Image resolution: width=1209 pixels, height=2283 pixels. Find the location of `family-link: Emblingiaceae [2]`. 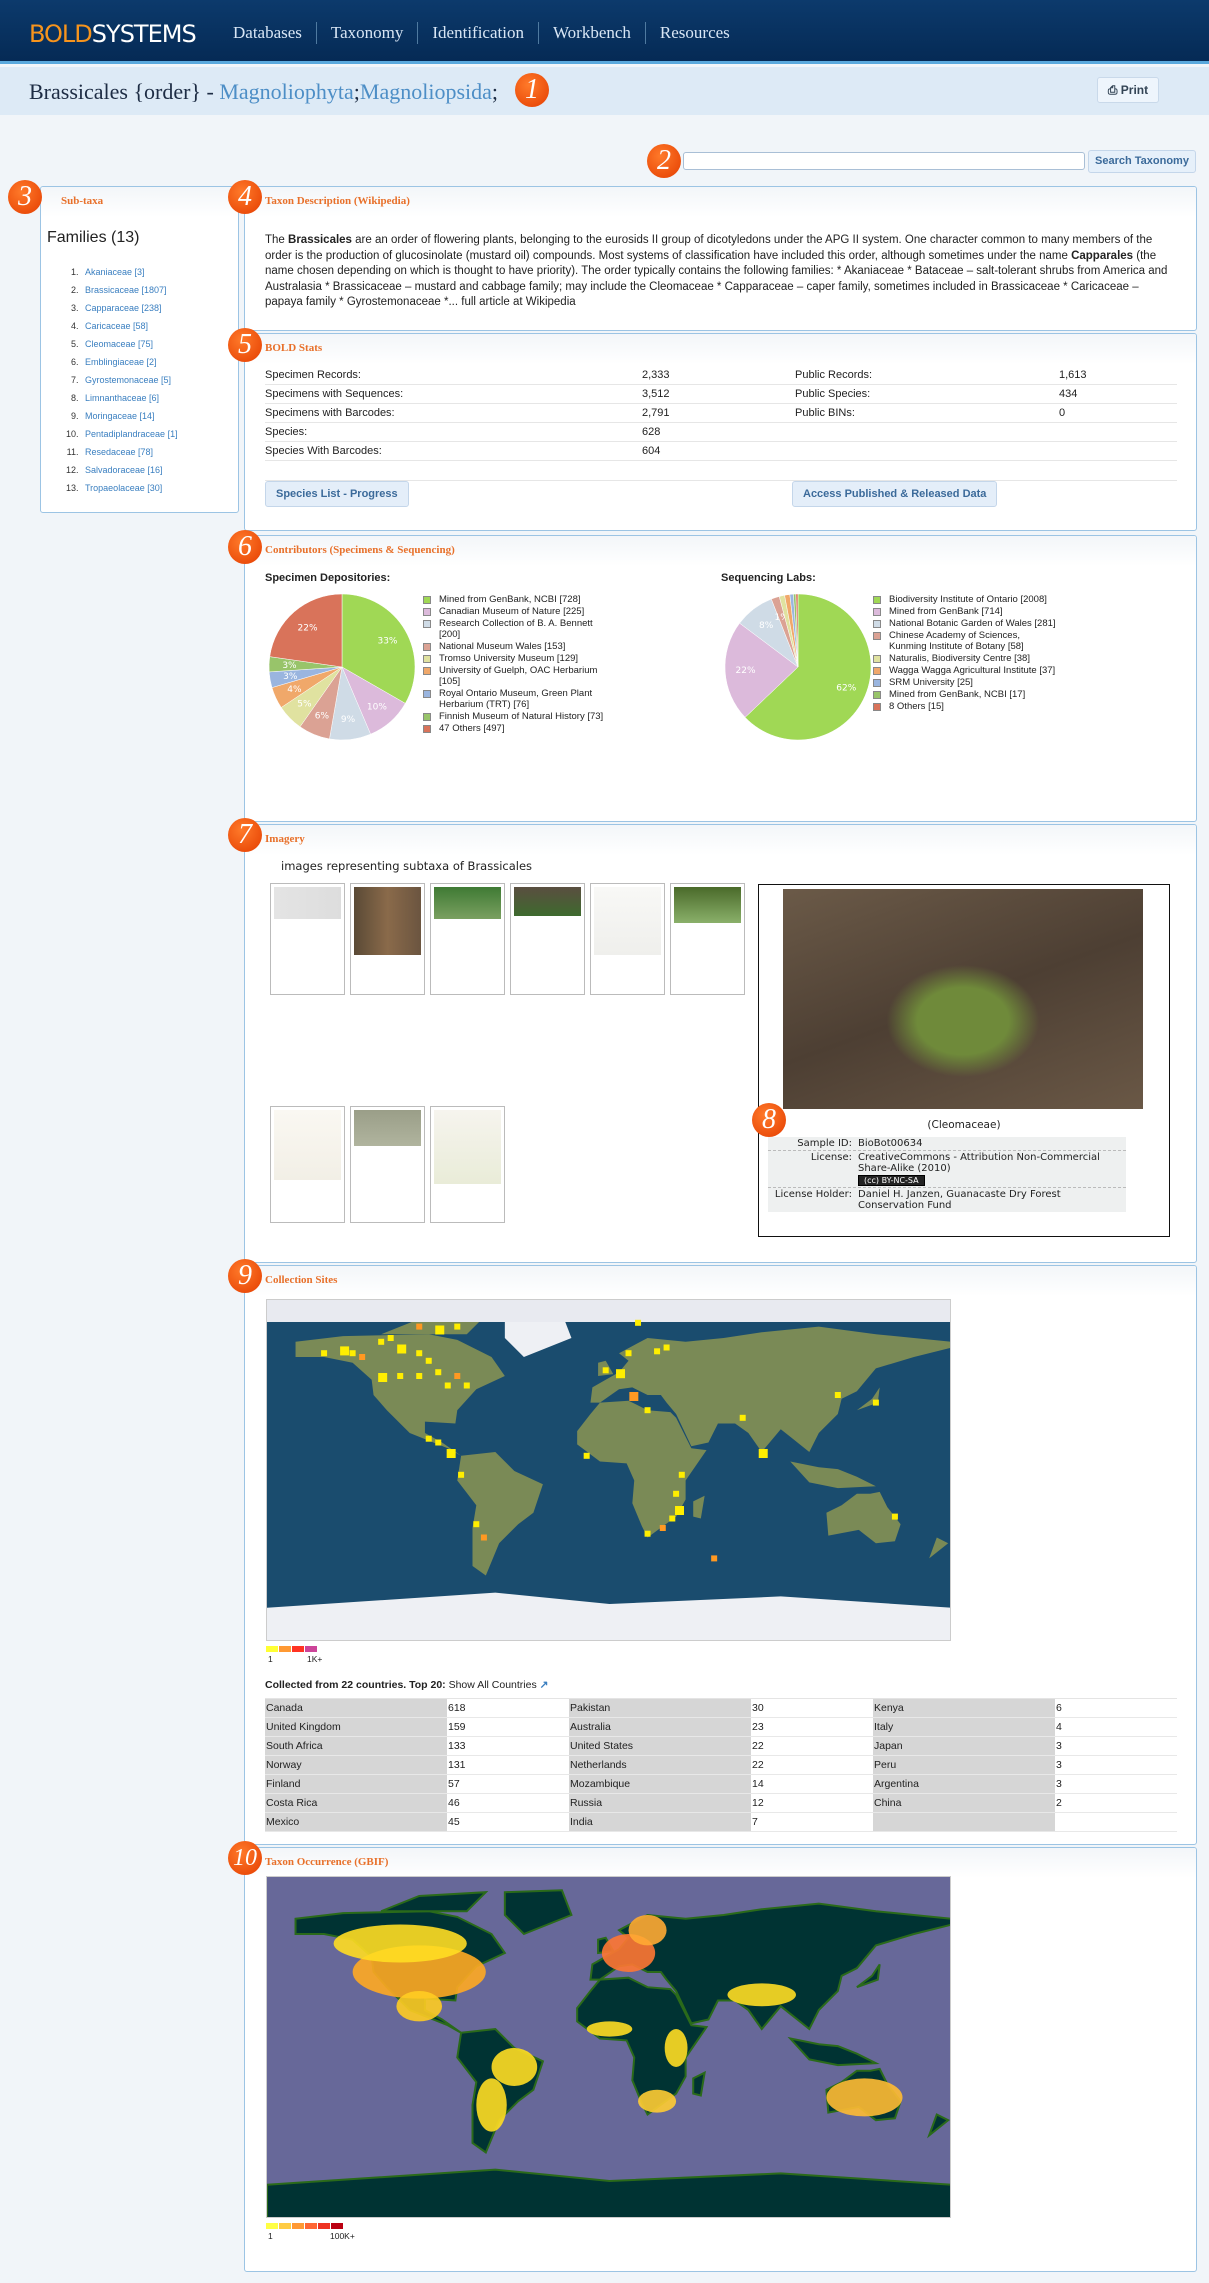

family-link: Emblingiaceae [2] is located at coordinates (121, 362).